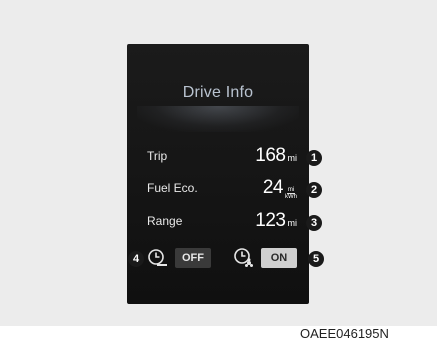  What do you see at coordinates (193, 258) in the screenshot?
I see `reset-toggle-off: OFF` at bounding box center [193, 258].